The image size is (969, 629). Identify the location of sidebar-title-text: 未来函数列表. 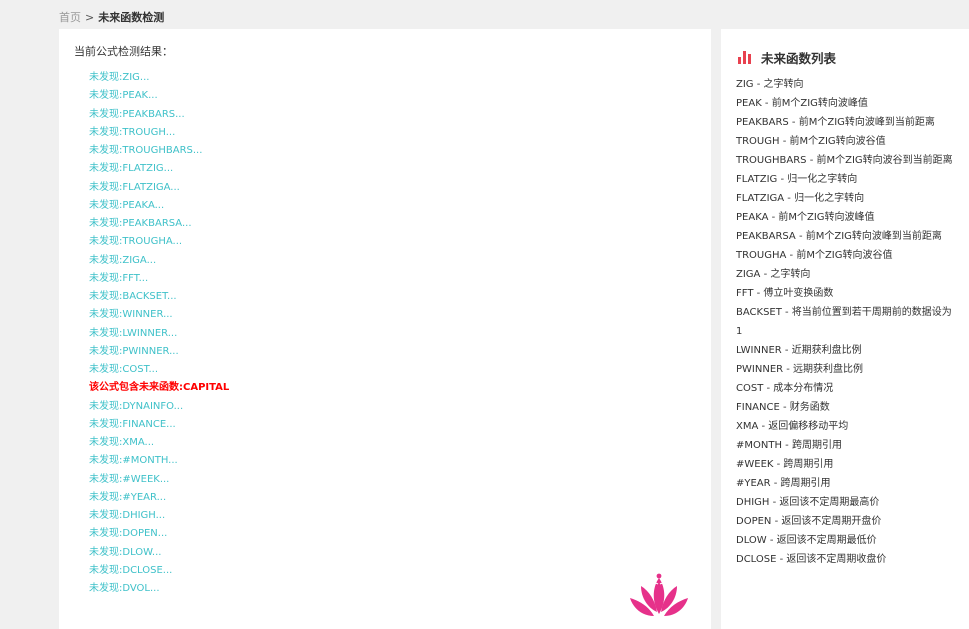
(799, 58).